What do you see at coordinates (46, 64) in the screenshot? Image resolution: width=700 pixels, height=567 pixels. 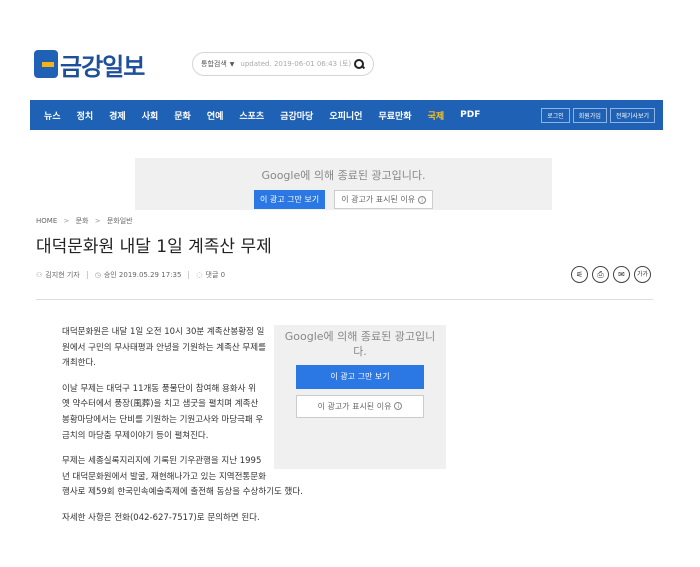 I see `logo-mark-icon` at bounding box center [46, 64].